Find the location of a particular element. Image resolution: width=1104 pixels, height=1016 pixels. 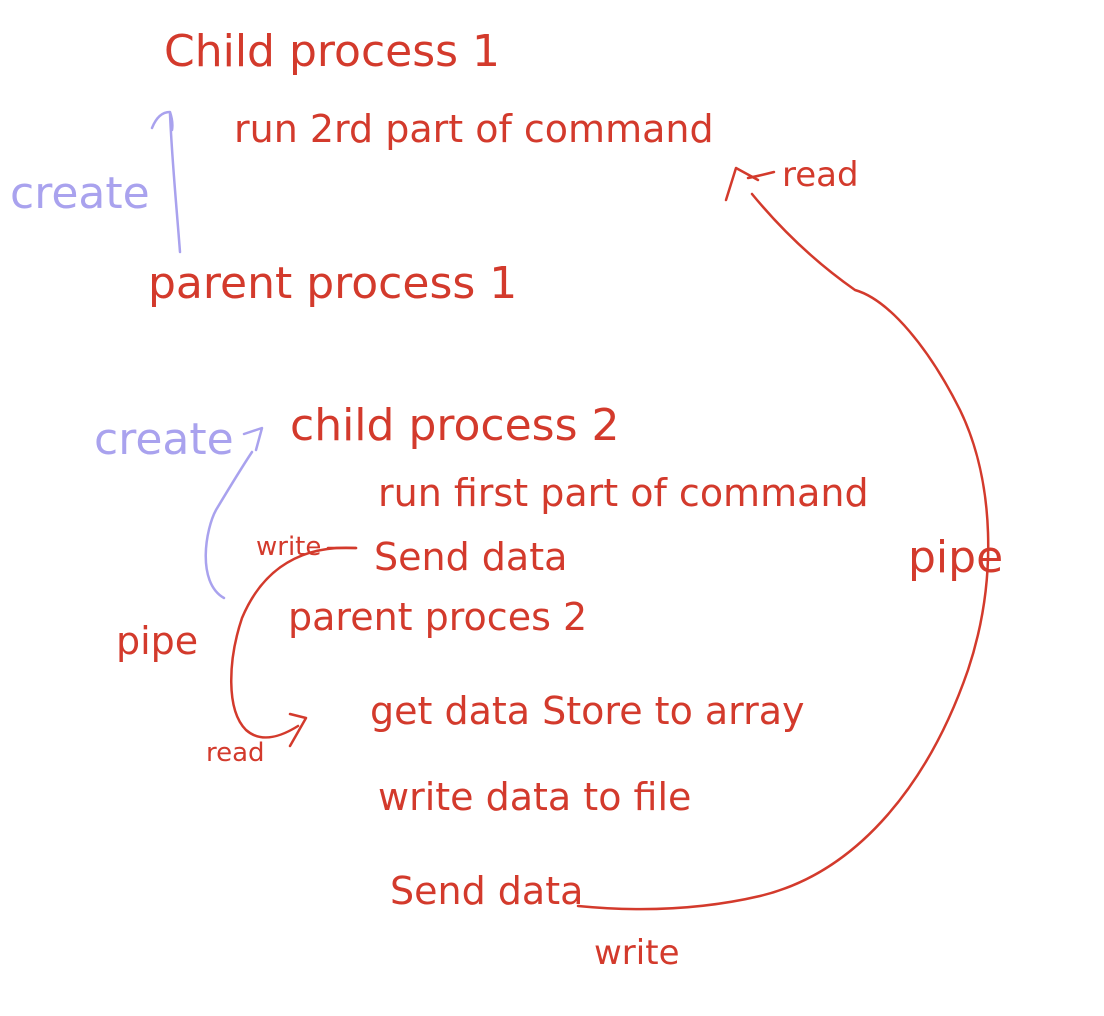

send-data-label-1: Send data is located at coordinates (471, 557).